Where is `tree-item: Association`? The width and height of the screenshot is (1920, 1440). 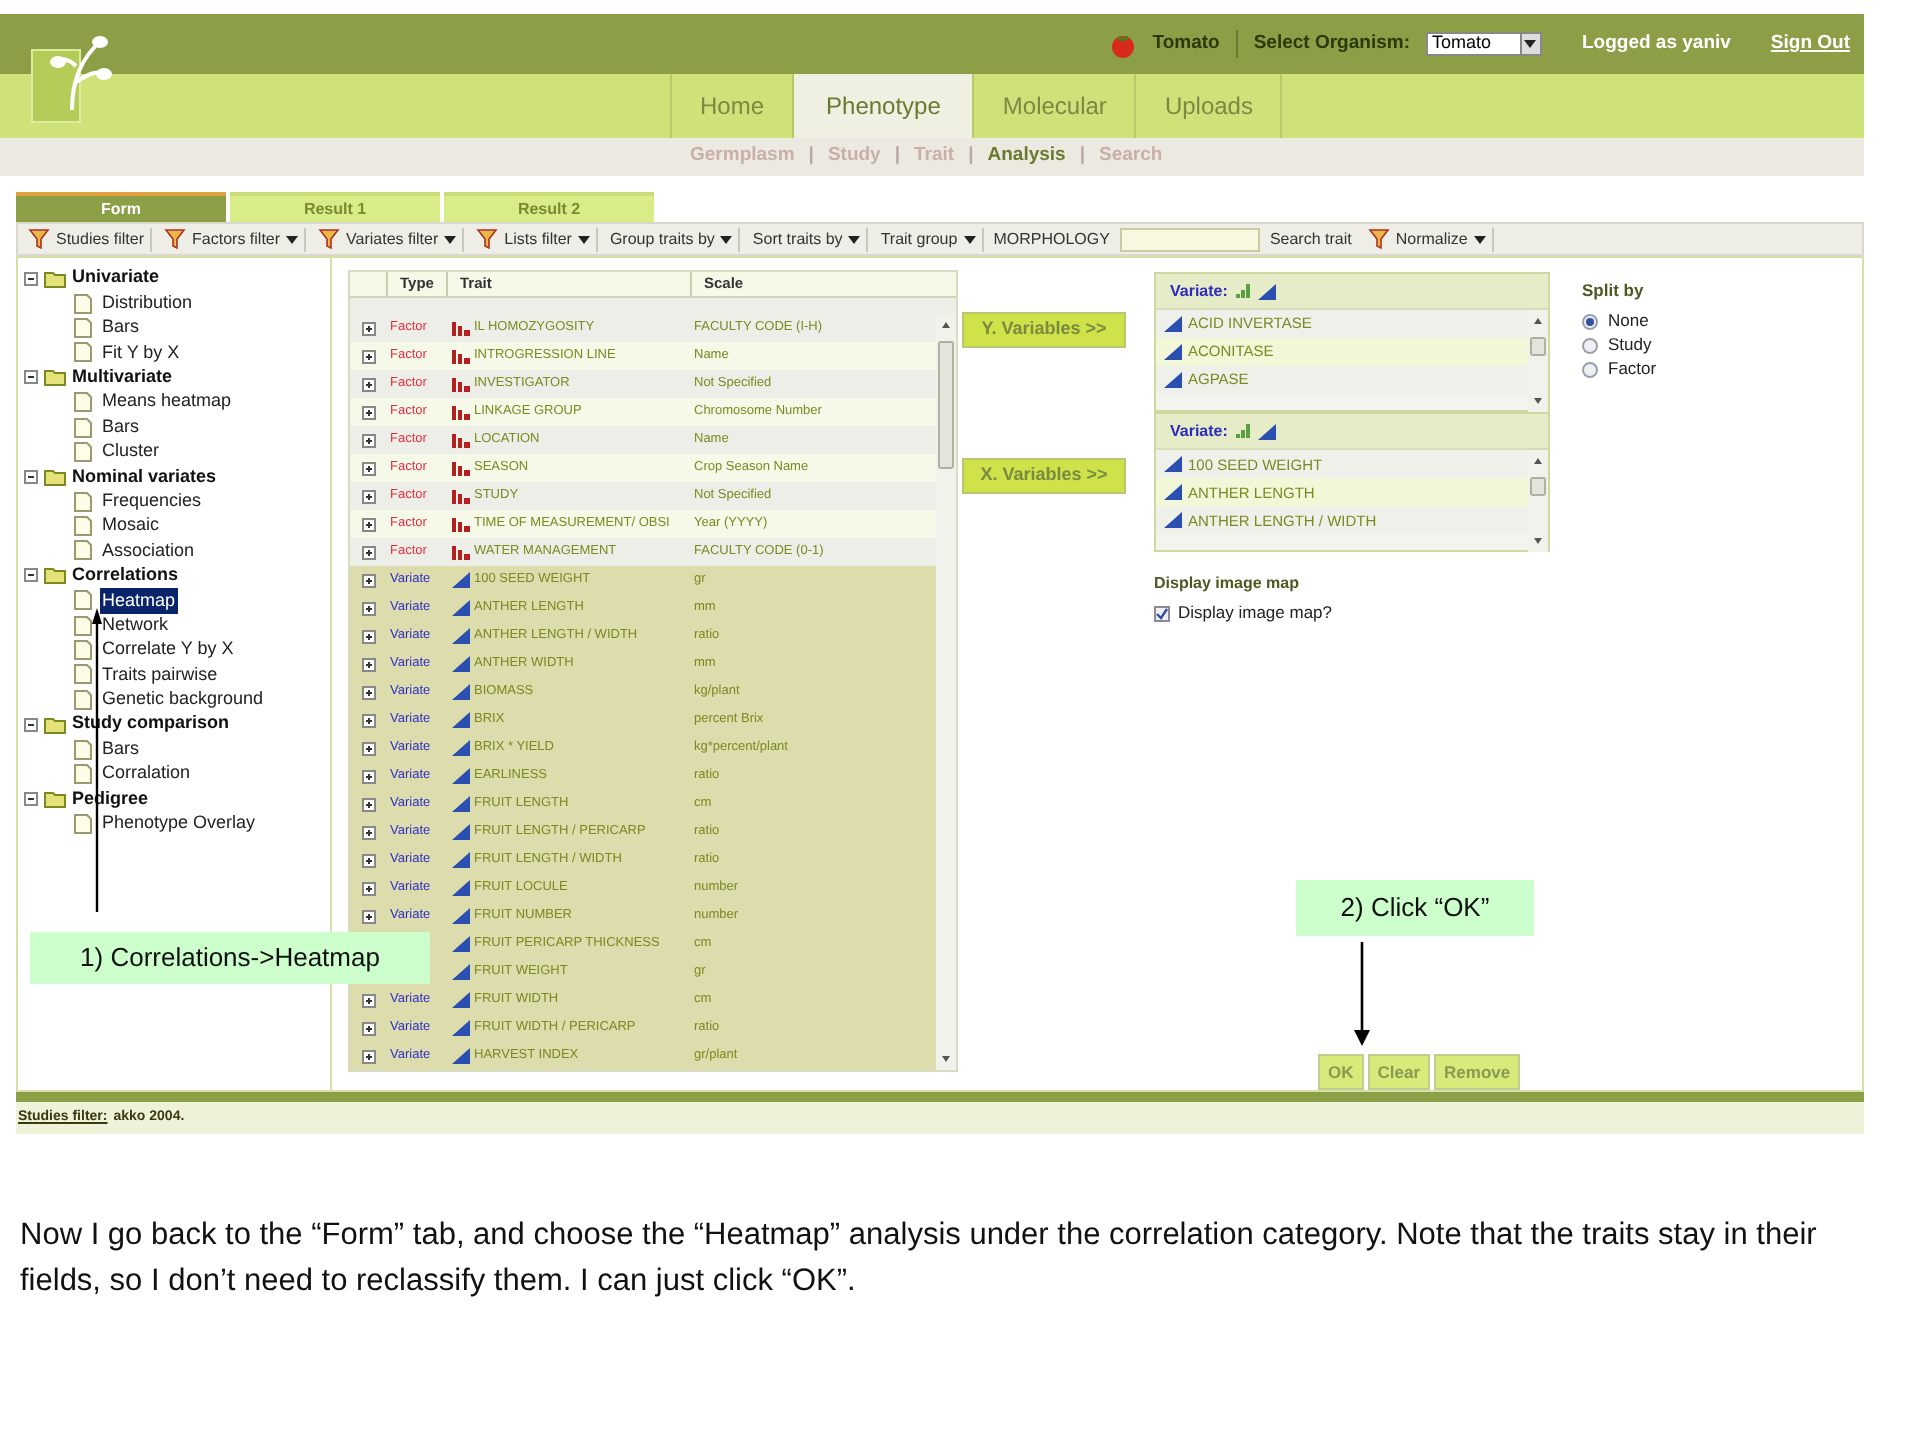 tree-item: Association is located at coordinates (148, 551).